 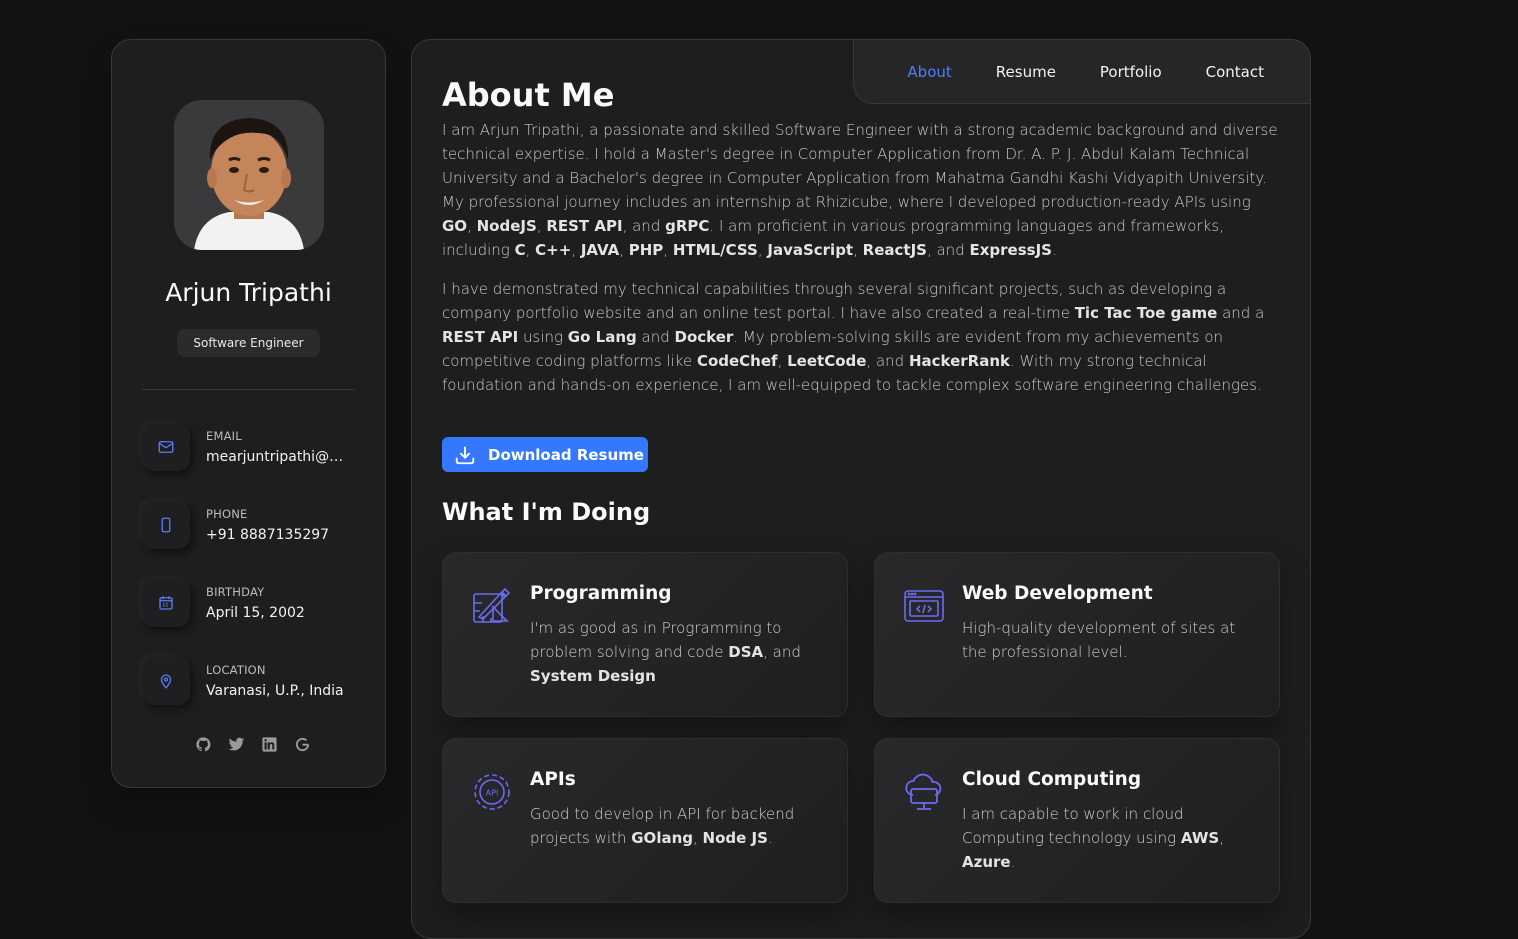 I want to click on contact-label: PHONE, so click(x=227, y=514).